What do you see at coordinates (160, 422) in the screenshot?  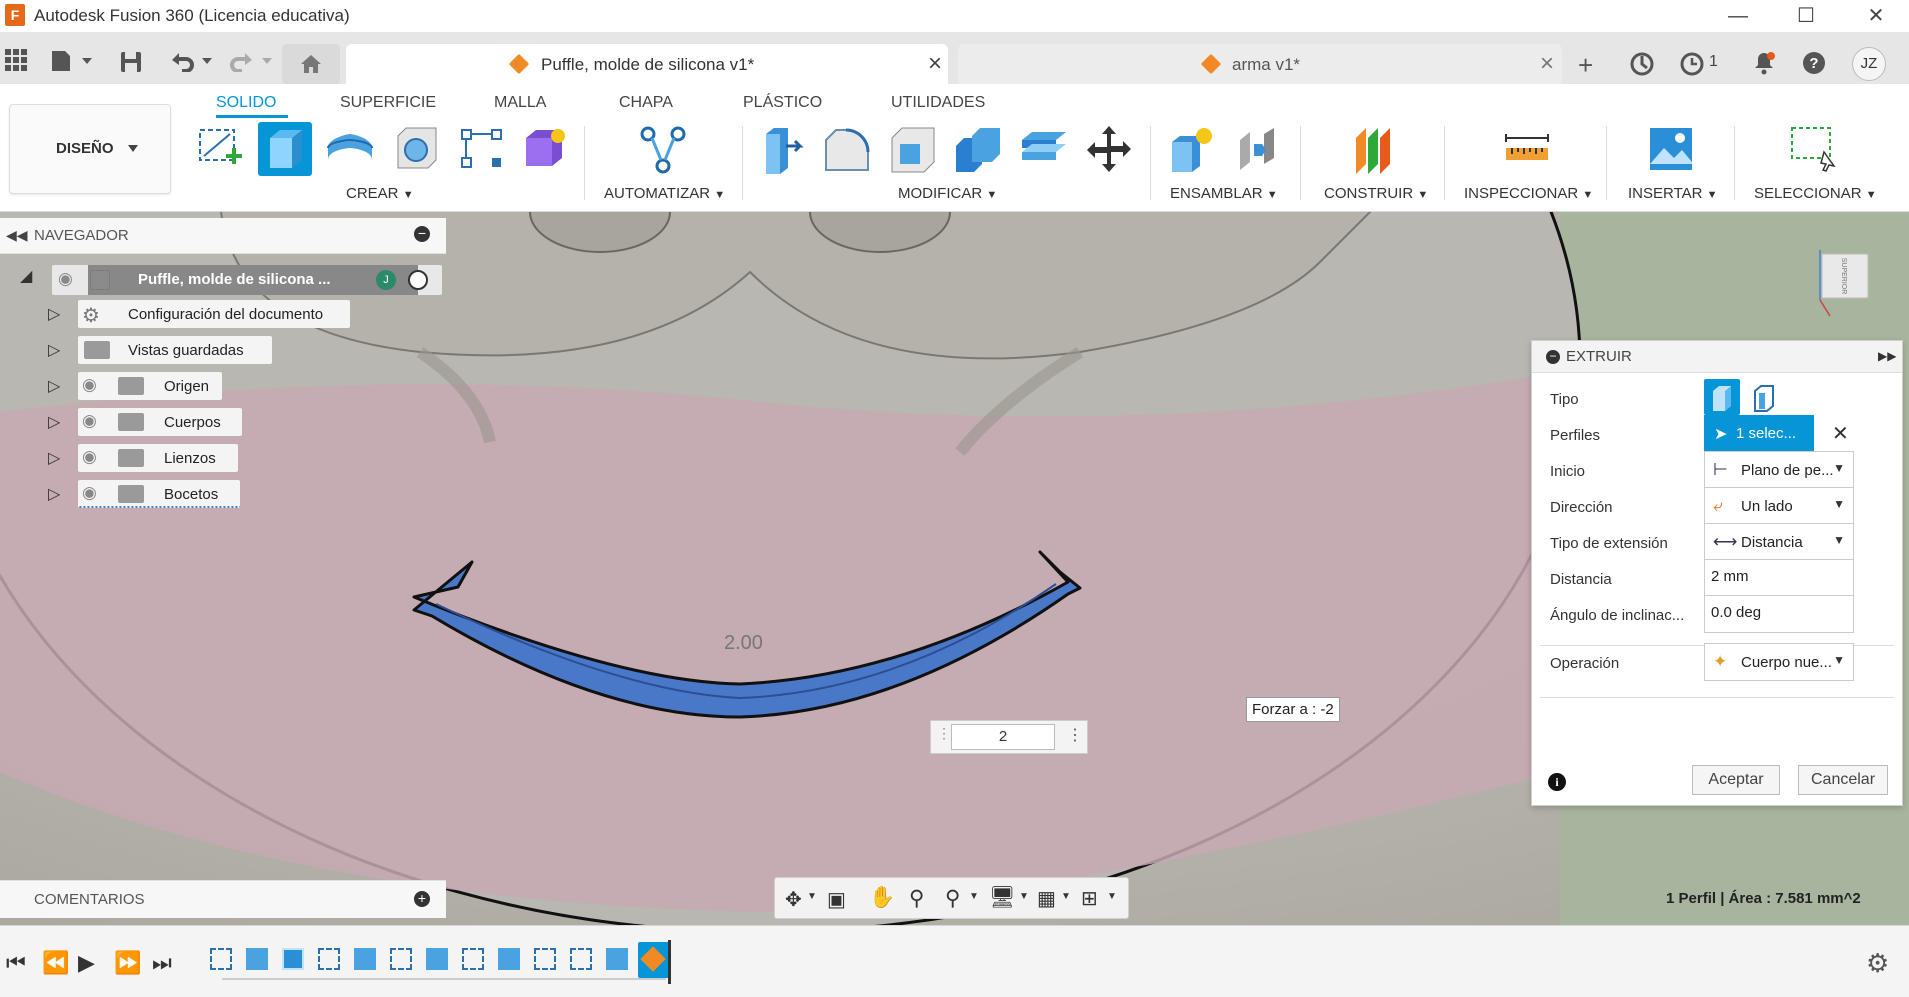 I see `navigator-item-cuerpos: ◉ Cuerpos` at bounding box center [160, 422].